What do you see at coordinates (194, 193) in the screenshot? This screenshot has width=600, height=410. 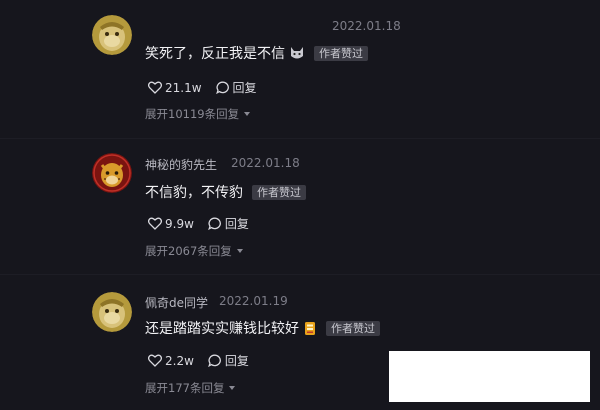 I see `comment-text: 不信豹，不传豹` at bounding box center [194, 193].